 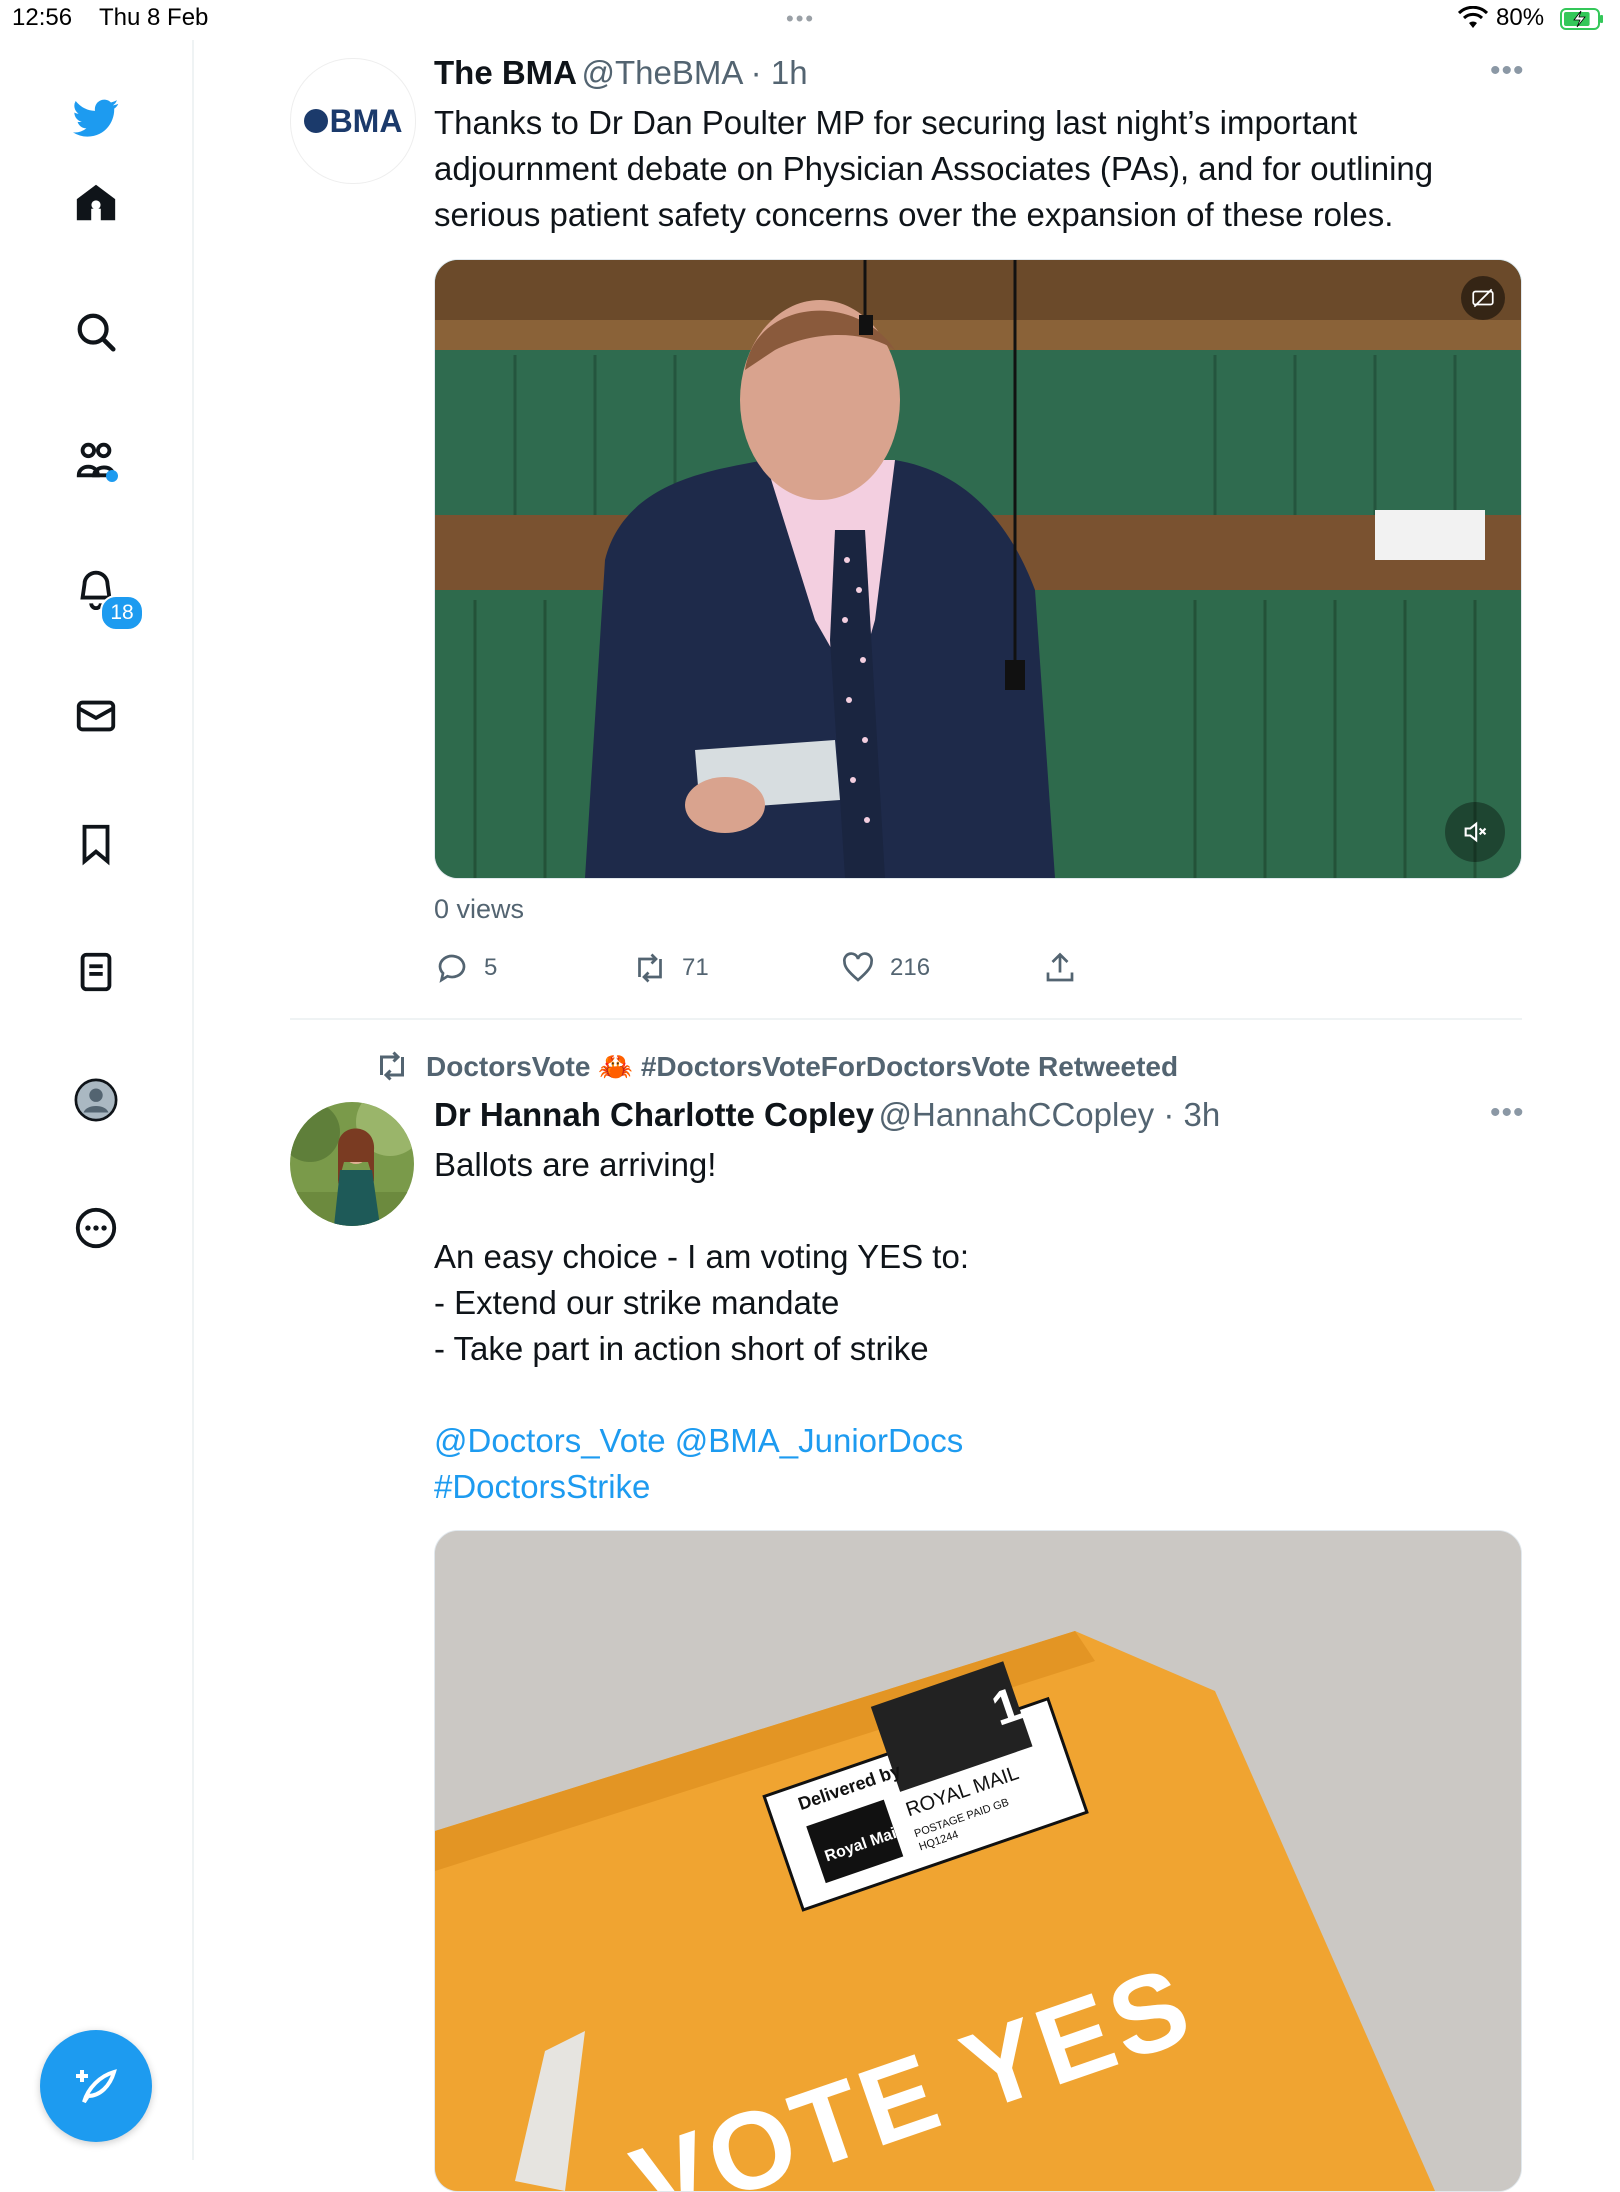 What do you see at coordinates (1473, 17) in the screenshot?
I see `wifi-icon` at bounding box center [1473, 17].